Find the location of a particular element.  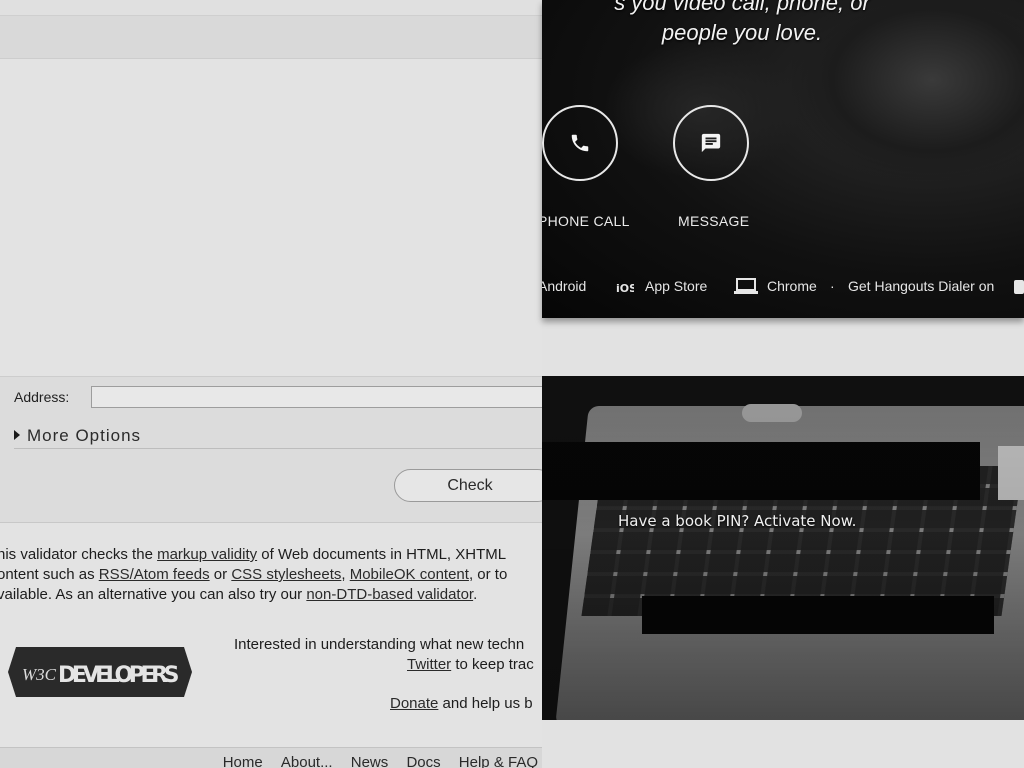

w3c-badge-text: W3C is located at coordinates (39, 674).